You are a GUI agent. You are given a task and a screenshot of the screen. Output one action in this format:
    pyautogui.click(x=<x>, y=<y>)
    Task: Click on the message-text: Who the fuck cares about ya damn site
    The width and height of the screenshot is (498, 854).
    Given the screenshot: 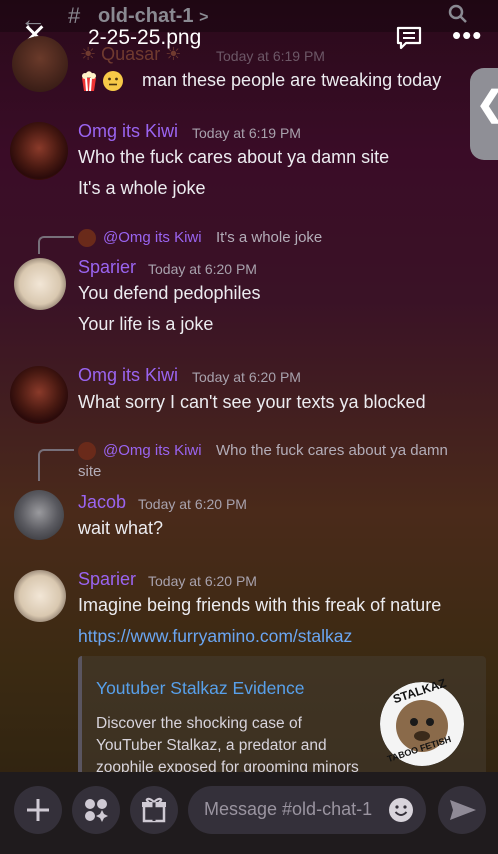 What is the action you would take?
    pyautogui.click(x=234, y=157)
    